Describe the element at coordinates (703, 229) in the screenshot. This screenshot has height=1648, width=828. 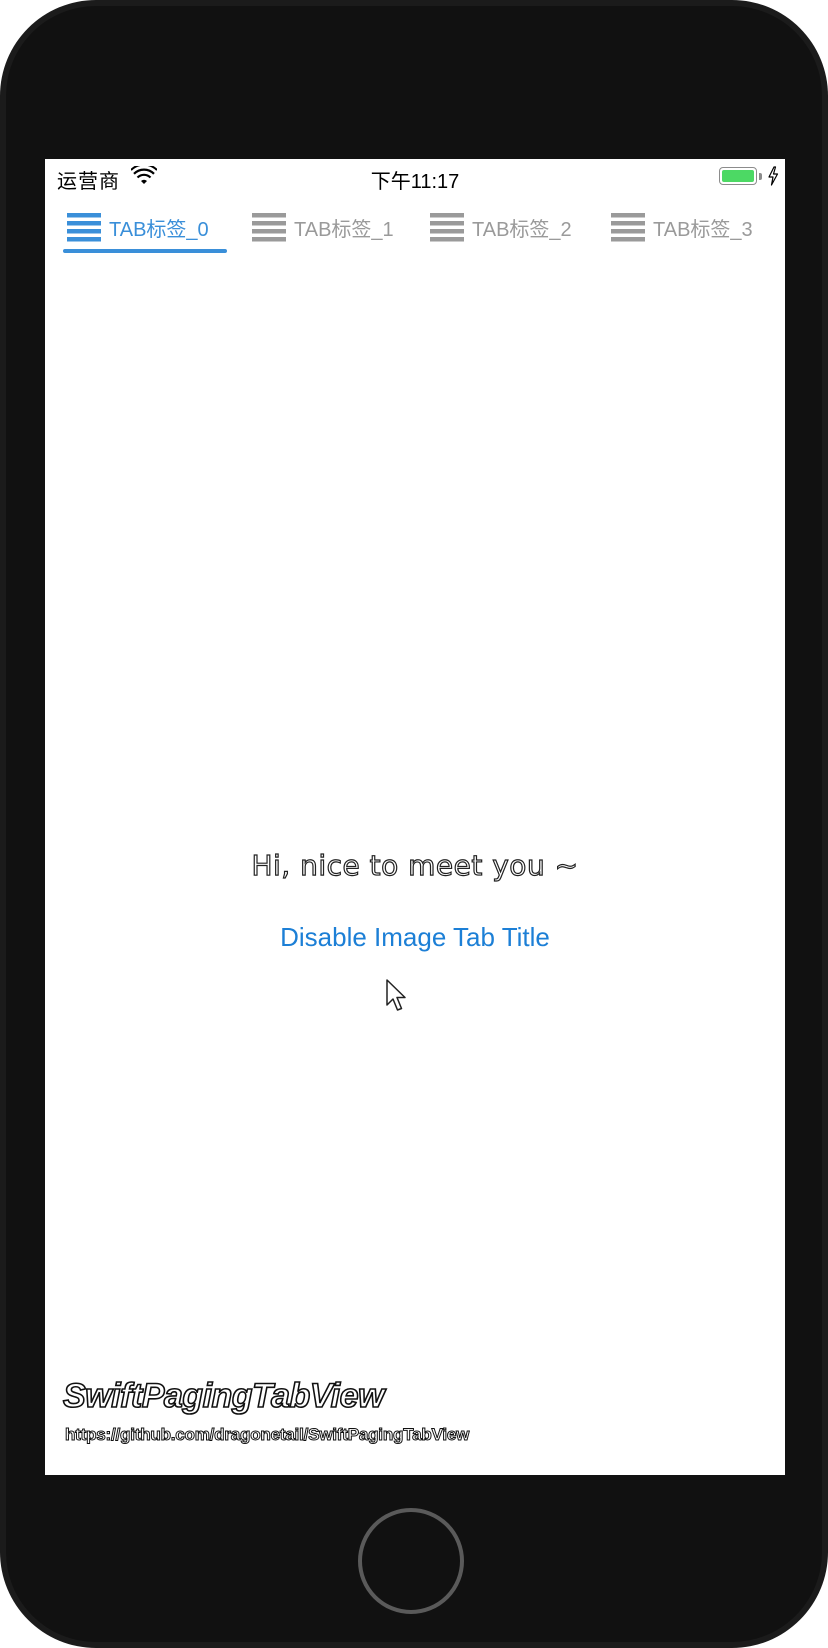
I see `tab-label: TAB标签_3` at that location.